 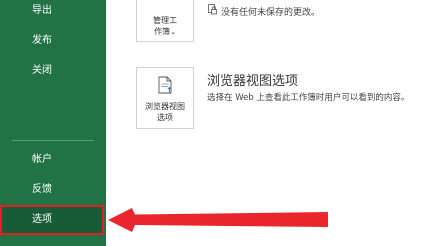 What do you see at coordinates (253, 81) in the screenshot?
I see `browser-view-heading: 浏览器视图选项` at bounding box center [253, 81].